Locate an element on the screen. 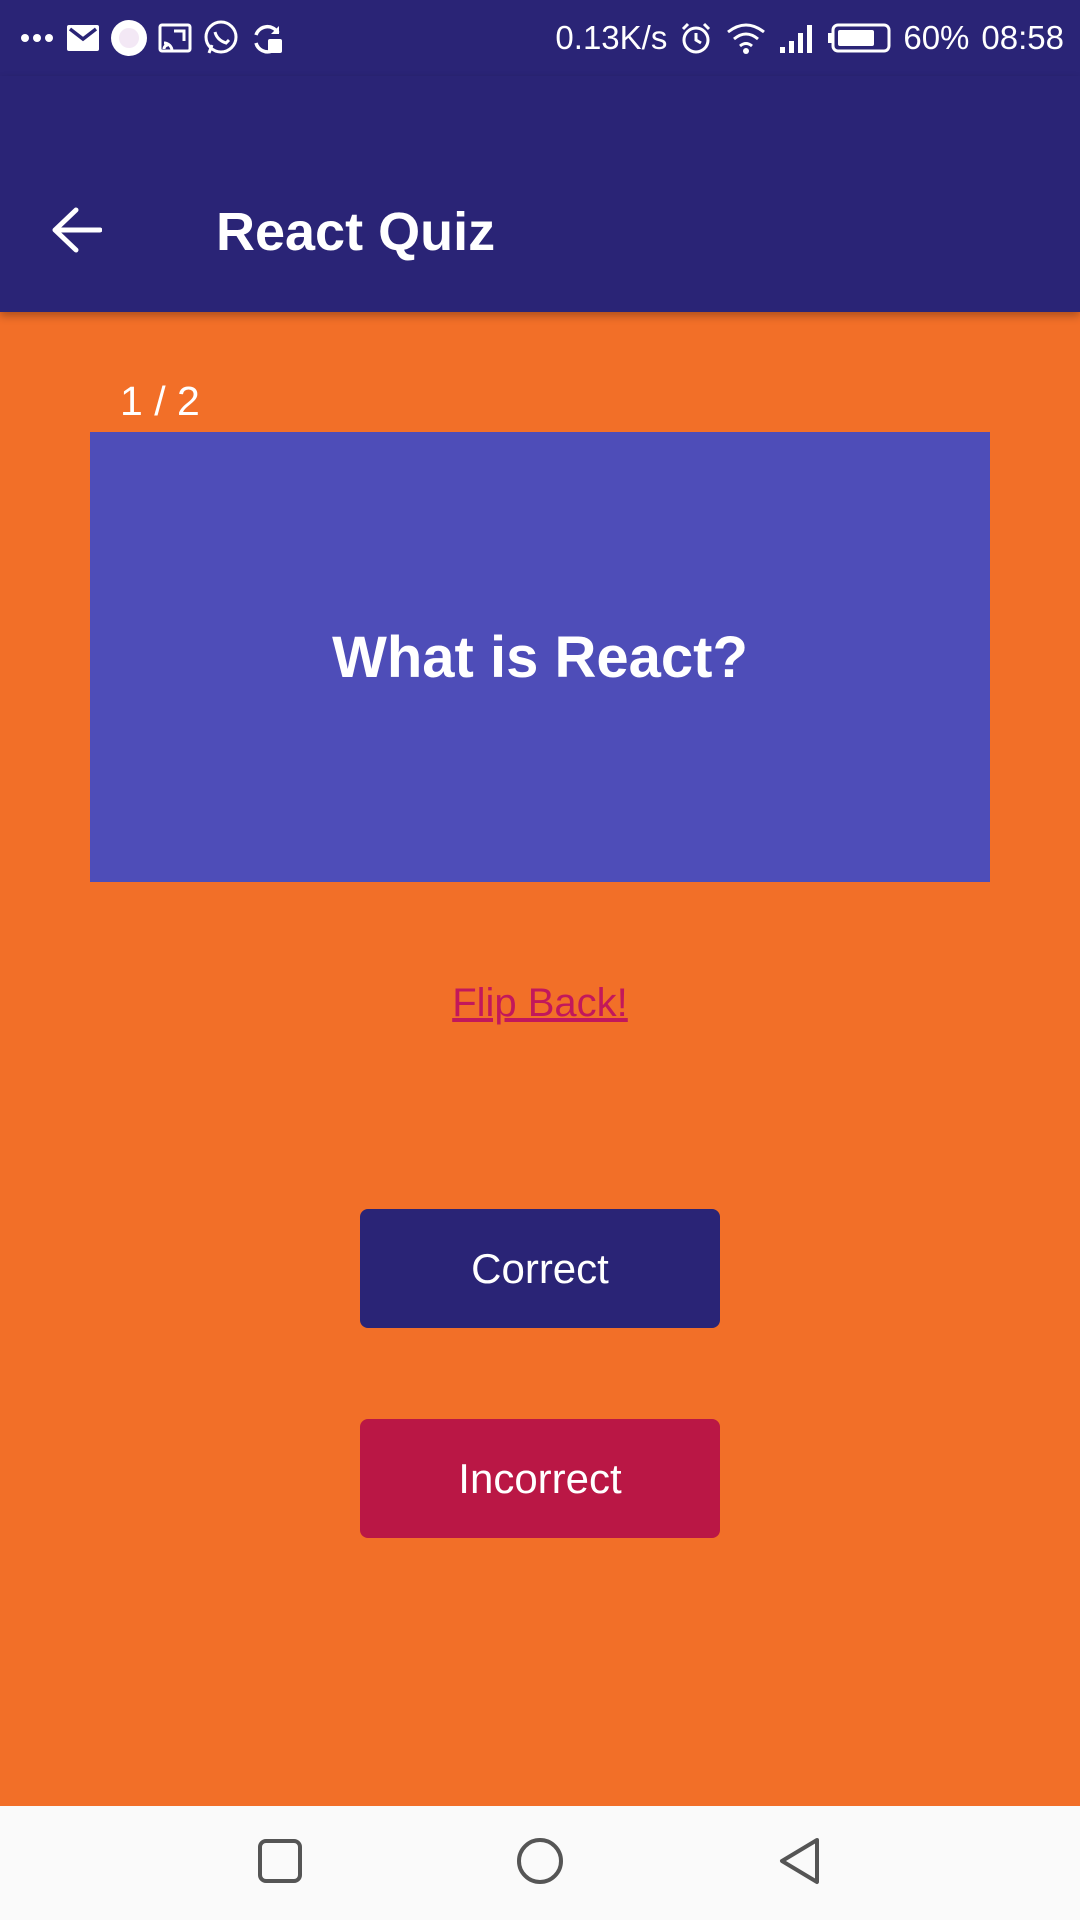 The height and width of the screenshot is (1920, 1080). battery-level: 60% is located at coordinates (936, 37).